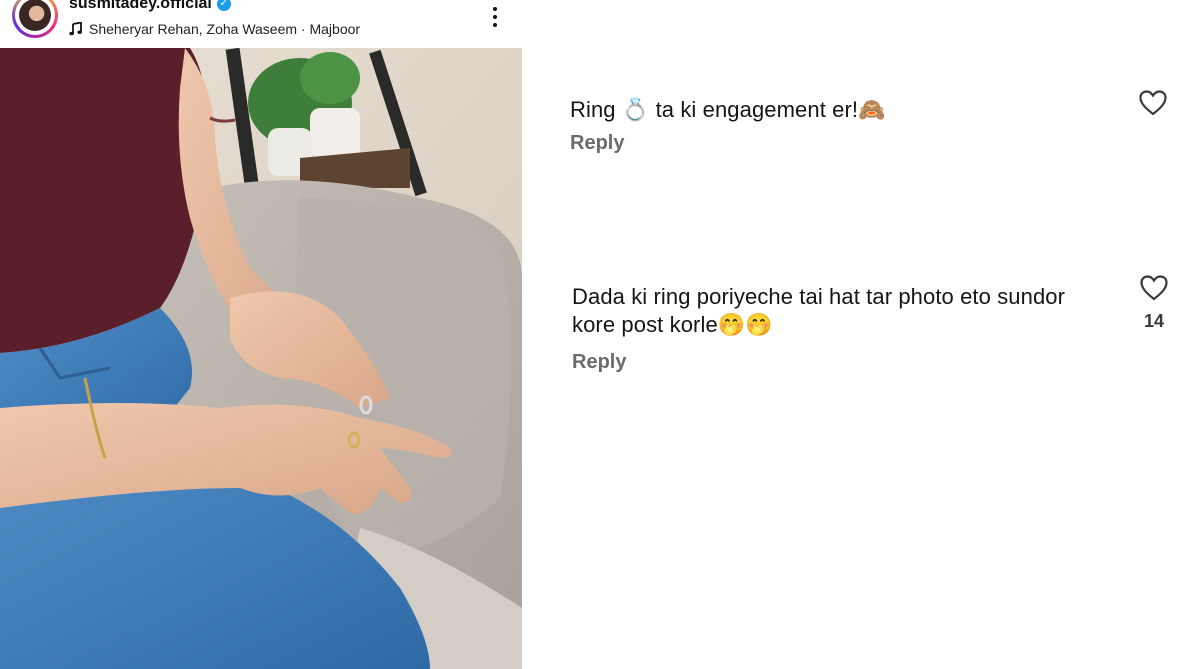 The height and width of the screenshot is (669, 1200). What do you see at coordinates (140, 6) in the screenshot?
I see `username: susmitadey.official` at bounding box center [140, 6].